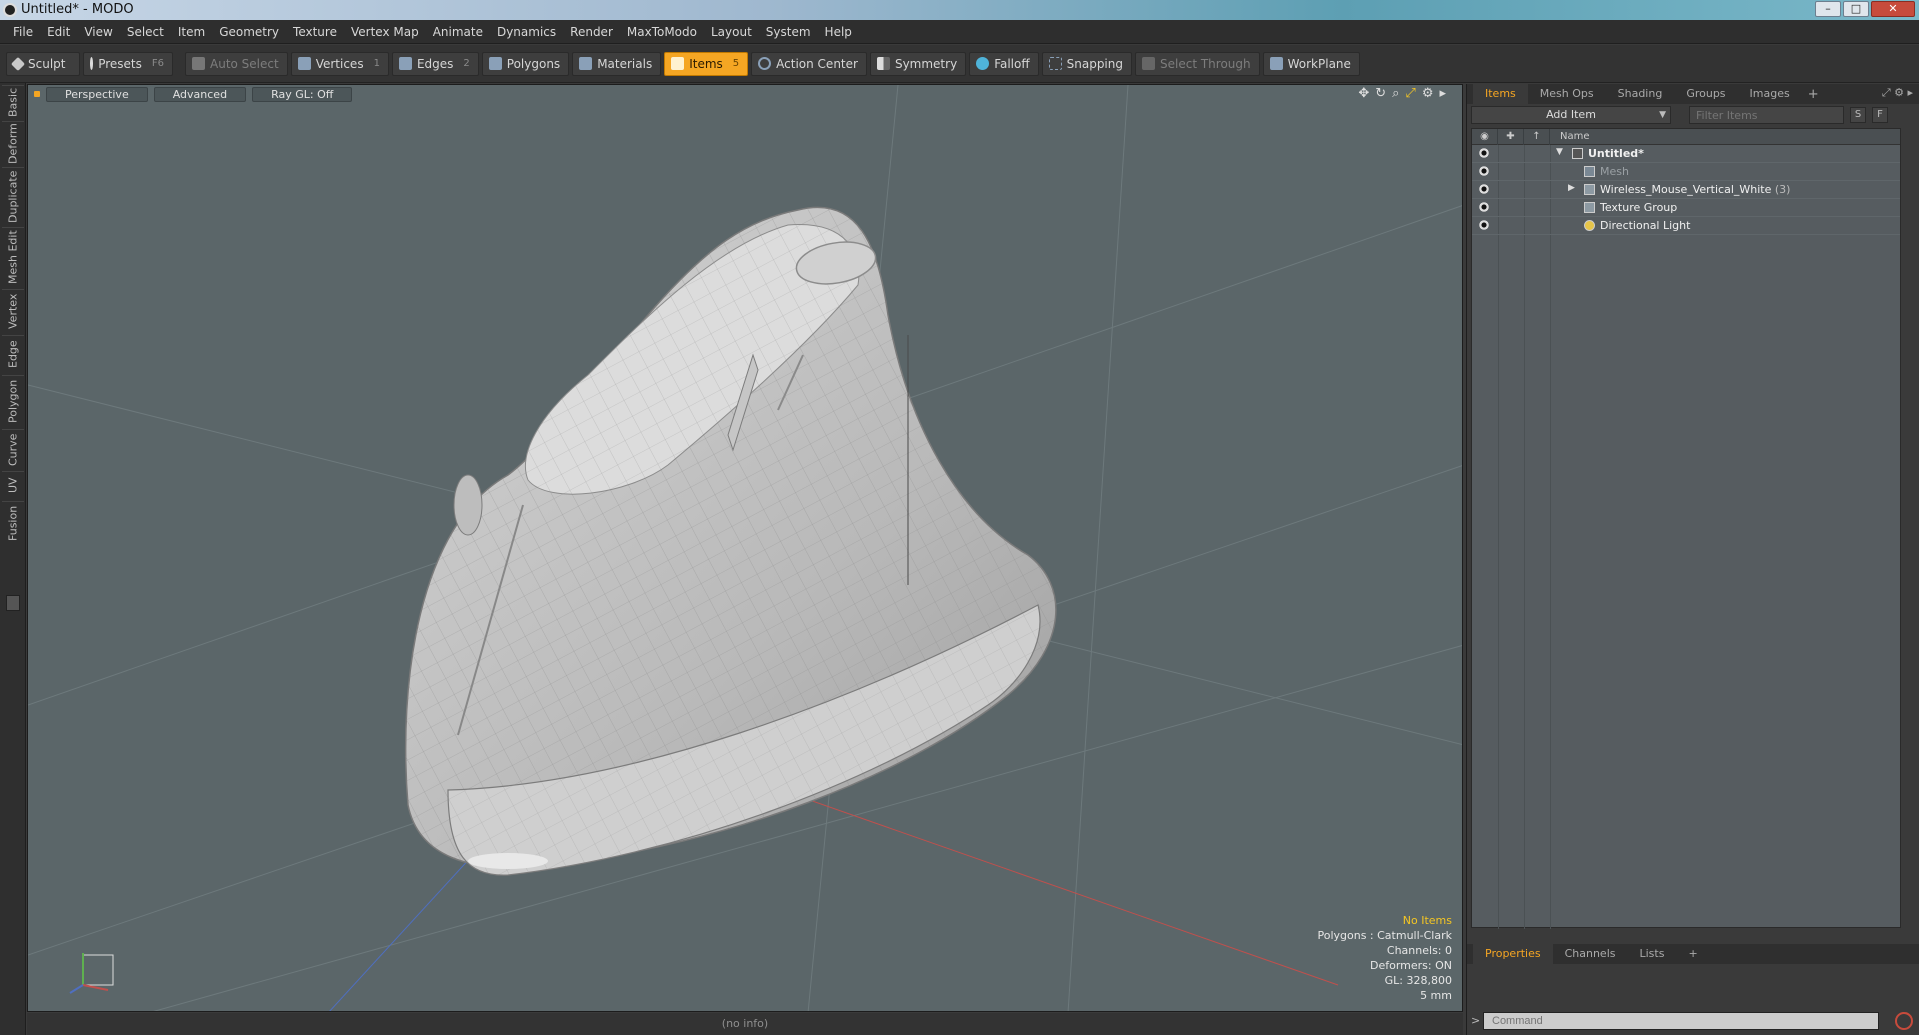 The image size is (1919, 1035). Describe the element at coordinates (1858, 115) in the screenshot. I see `filter-s-button: S` at that location.